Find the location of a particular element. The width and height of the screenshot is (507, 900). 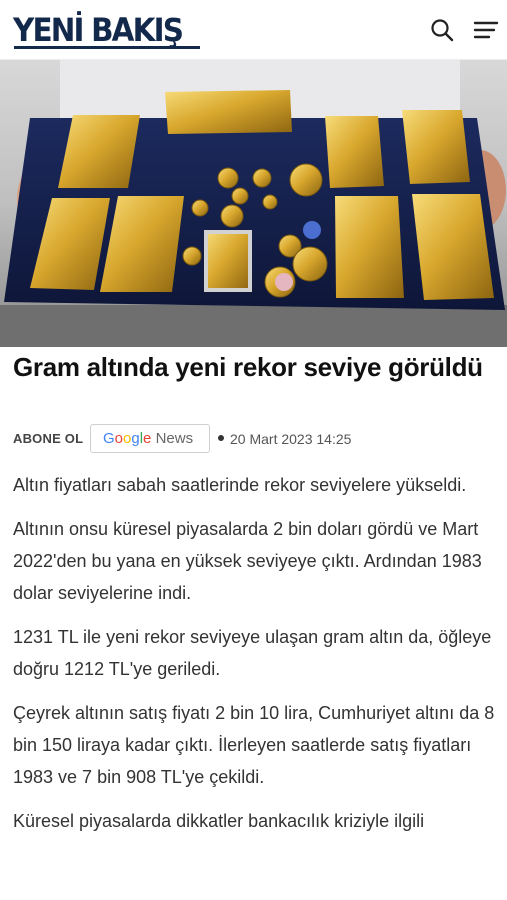

search-icon is located at coordinates (442, 30).